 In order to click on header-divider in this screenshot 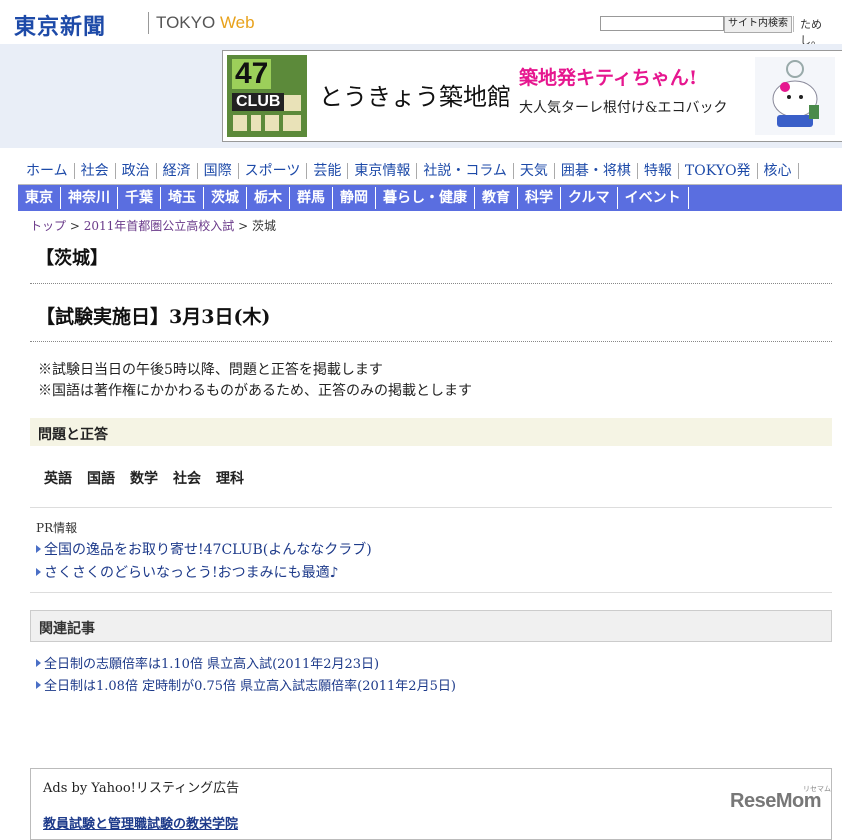, I will do `click(793, 24)`.